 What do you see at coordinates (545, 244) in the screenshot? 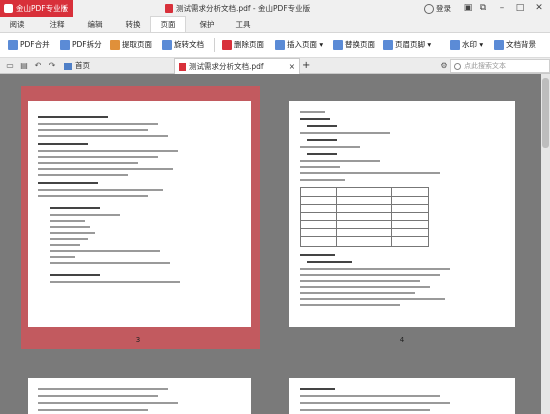
I see `vertical-scrollbar` at bounding box center [545, 244].